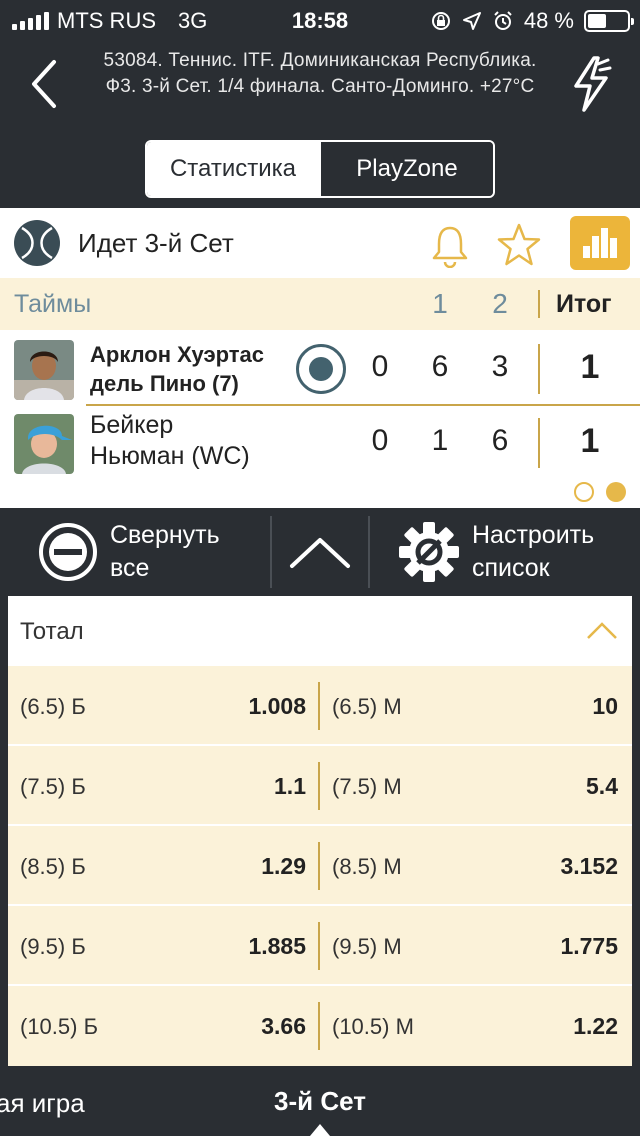 The width and height of the screenshot is (640, 1136). What do you see at coordinates (320, 631) in the screenshot?
I see `market-header: Тотал` at bounding box center [320, 631].